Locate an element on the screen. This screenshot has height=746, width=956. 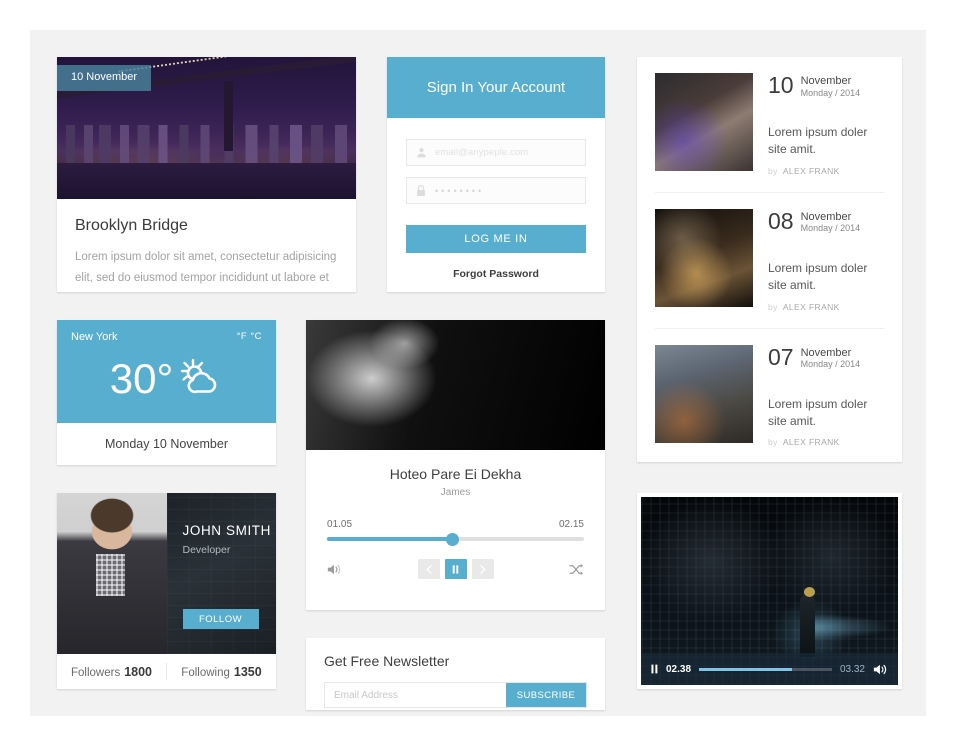
video-seek-bar is located at coordinates (765, 669).